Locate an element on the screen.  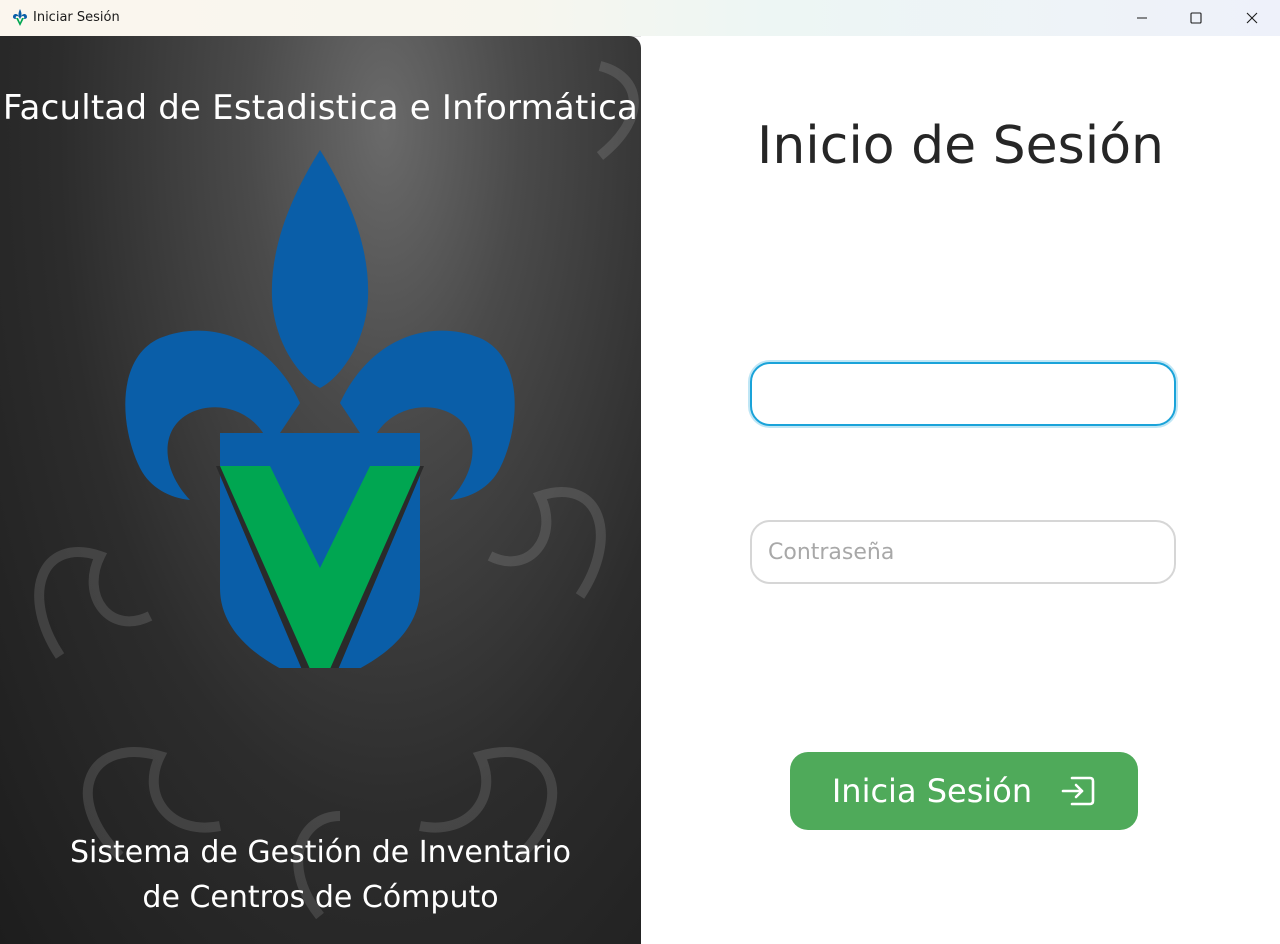
system-name-line-1: Sistema de Gestión de Inventario is located at coordinates (320, 852).